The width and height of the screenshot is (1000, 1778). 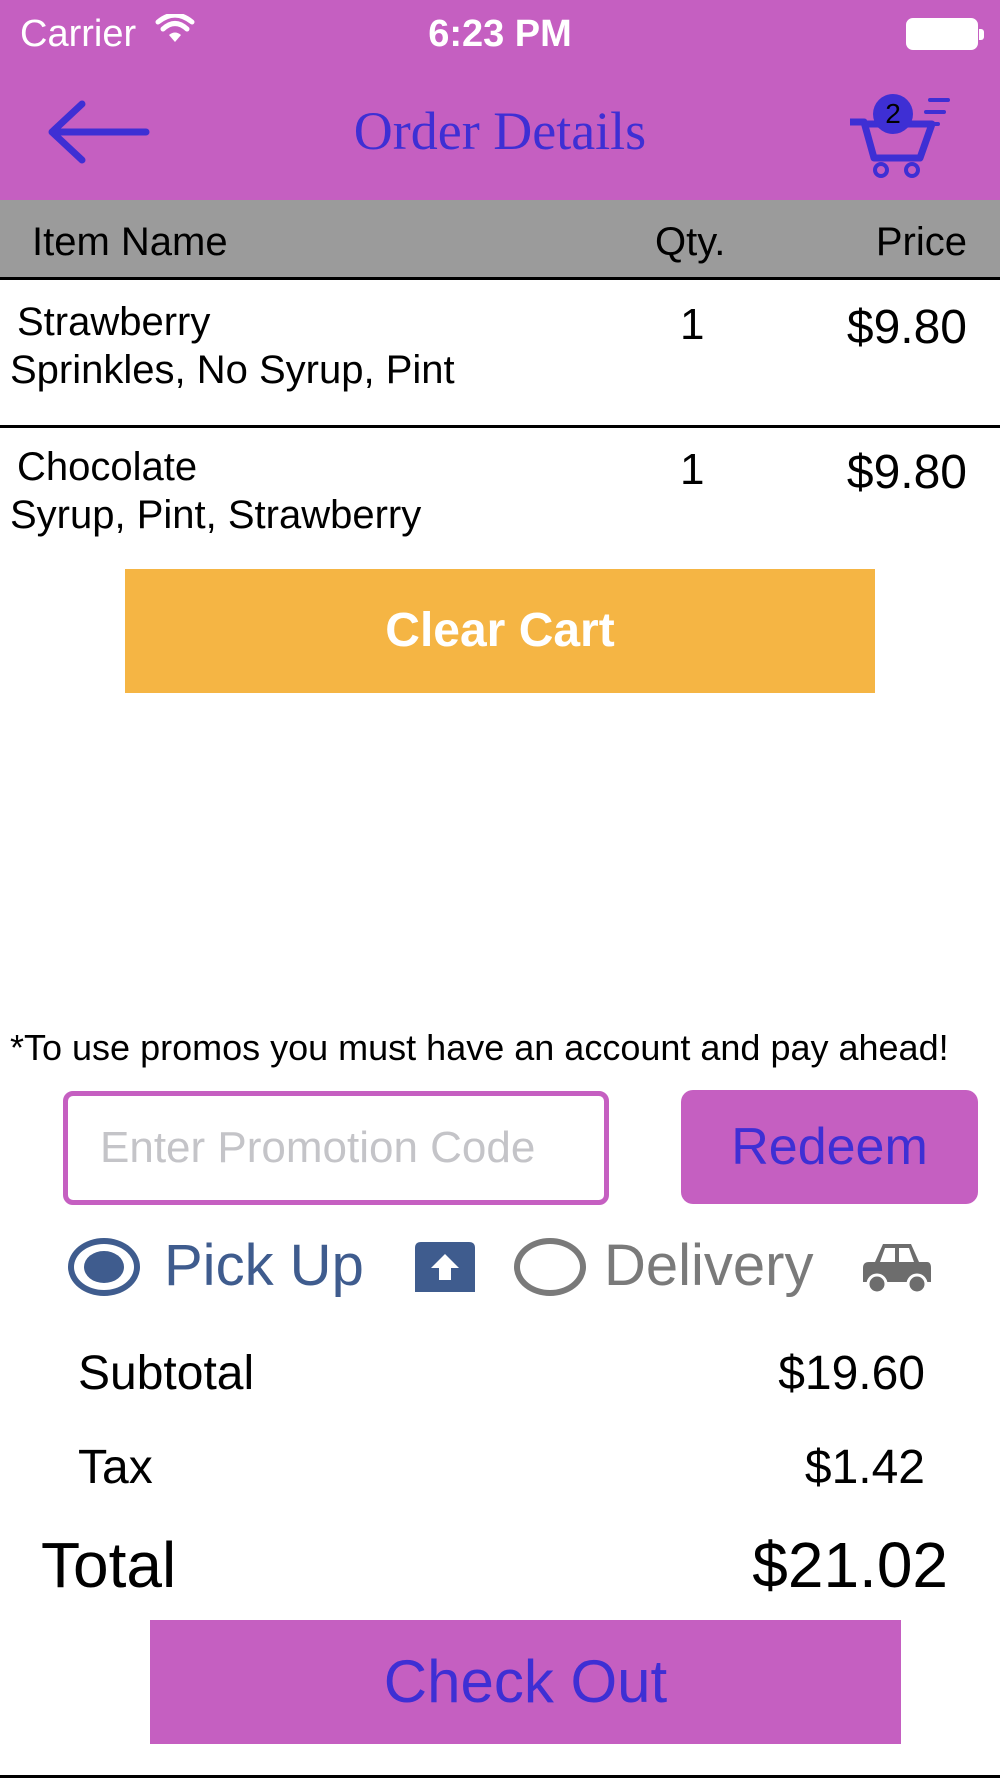 What do you see at coordinates (850, 1565) in the screenshot?
I see `total-value: $21.02` at bounding box center [850, 1565].